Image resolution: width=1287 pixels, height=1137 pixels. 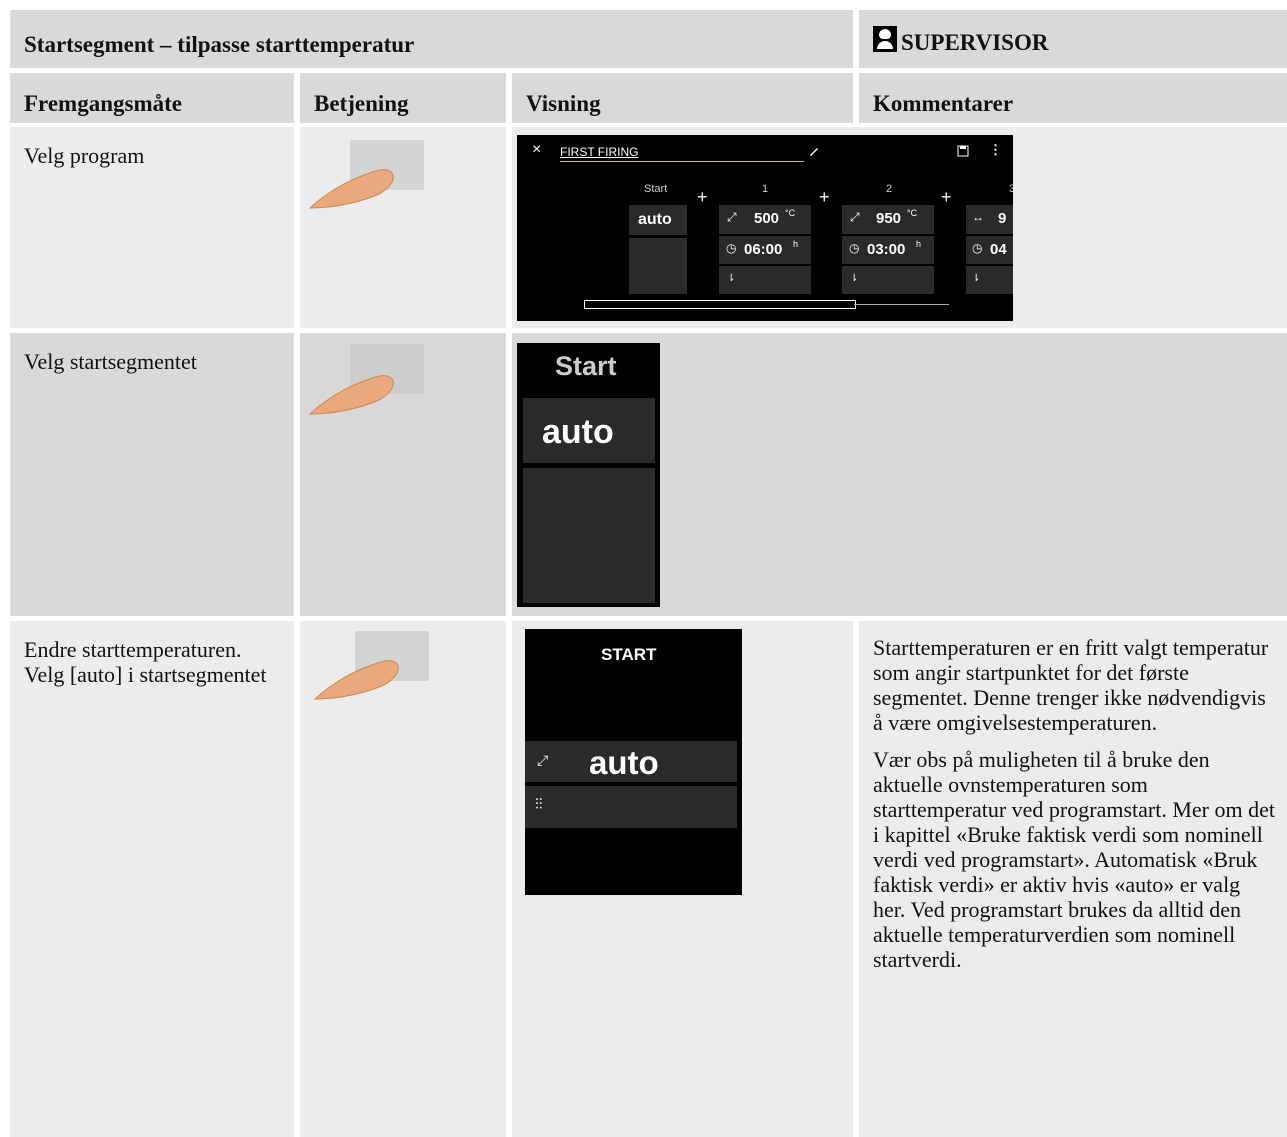 I want to click on settings-row: ⫶⫶, so click(x=631, y=807).